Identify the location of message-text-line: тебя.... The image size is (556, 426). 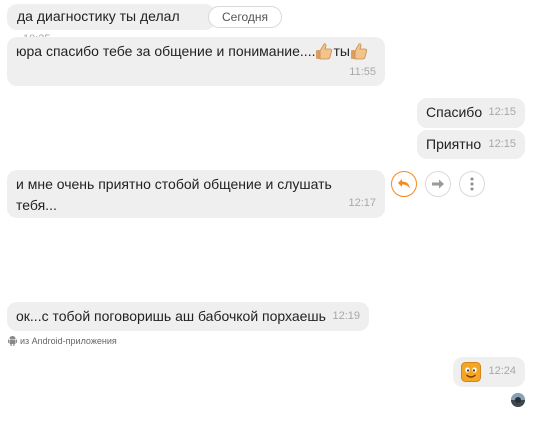
(36, 205).